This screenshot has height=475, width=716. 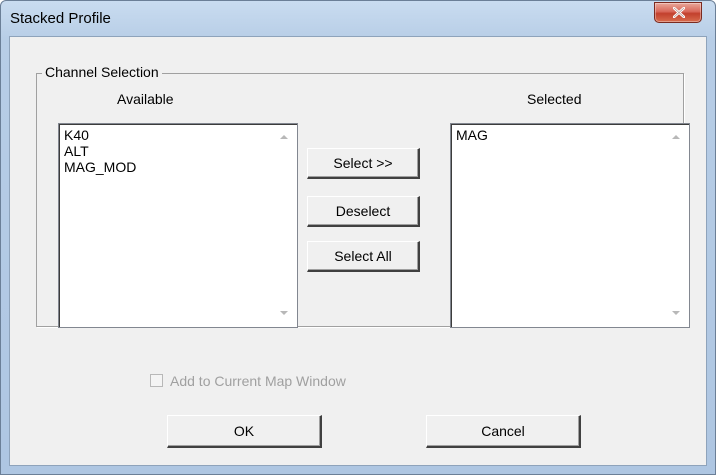 I want to click on deselect-button: Deselect, so click(x=363, y=211).